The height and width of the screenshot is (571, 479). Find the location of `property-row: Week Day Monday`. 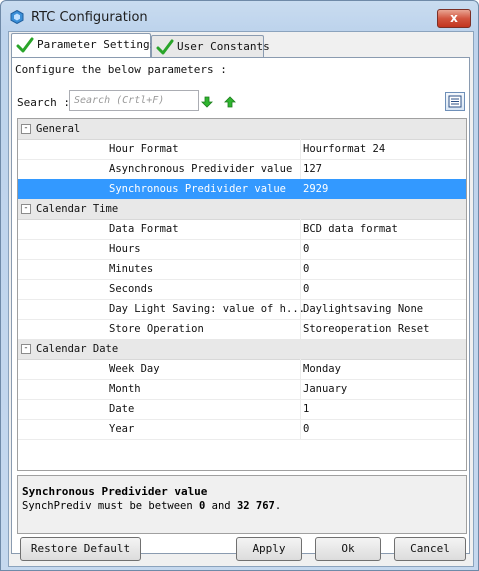

property-row: Week Day Monday is located at coordinates (242, 369).